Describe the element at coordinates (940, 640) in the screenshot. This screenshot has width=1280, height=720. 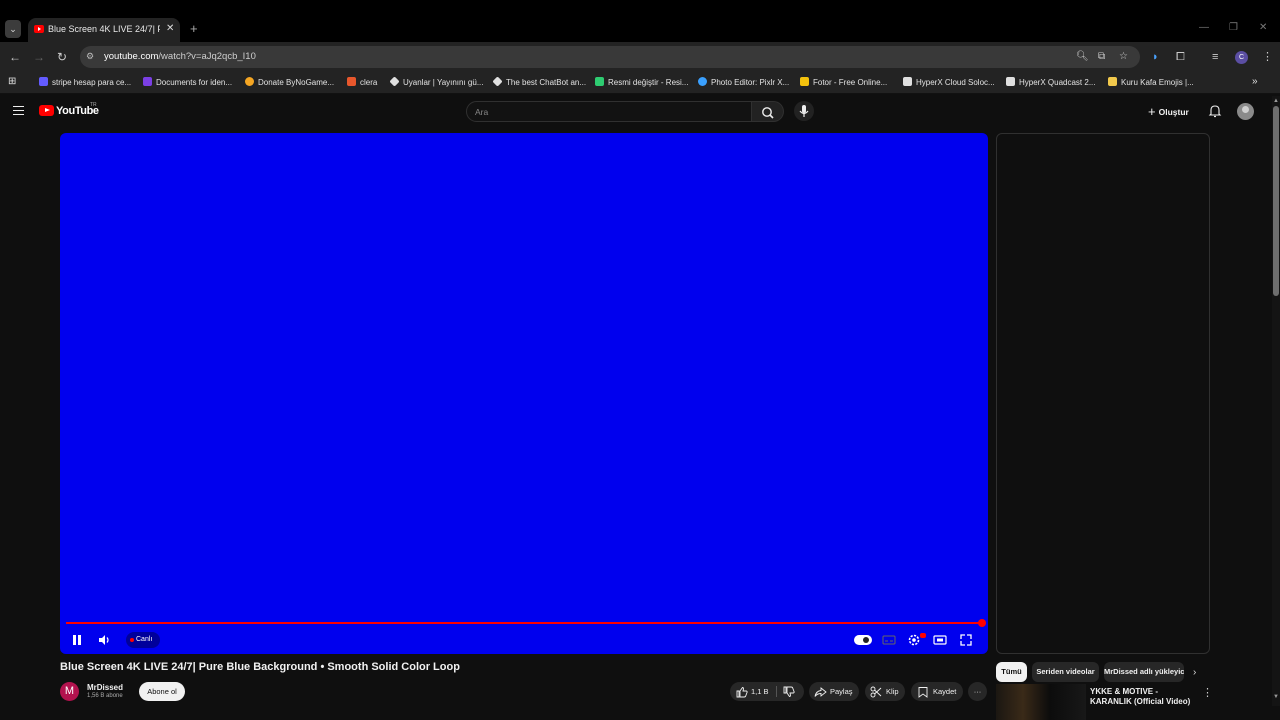
I see `theater-mode-icon` at that location.